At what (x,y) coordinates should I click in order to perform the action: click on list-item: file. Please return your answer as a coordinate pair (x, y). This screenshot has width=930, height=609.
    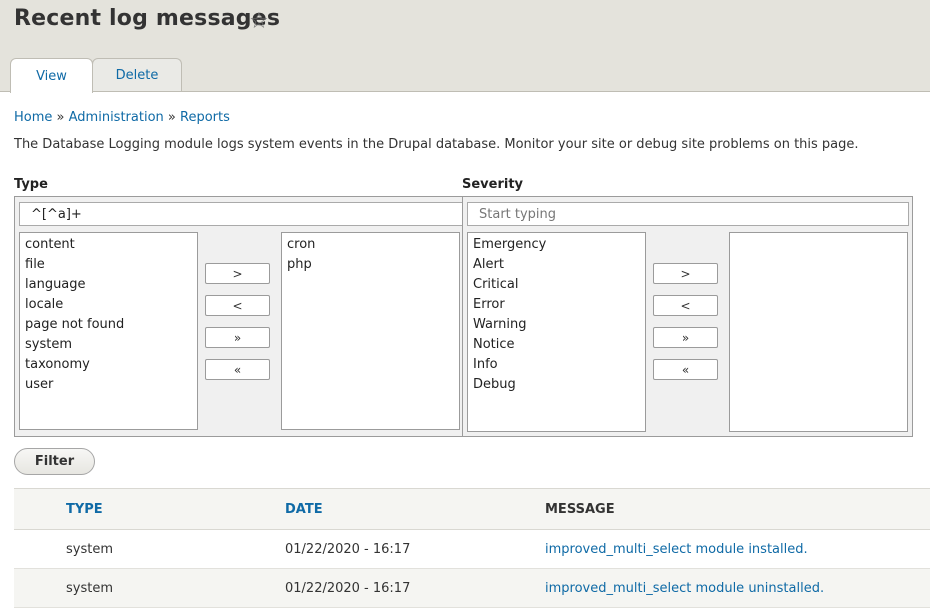
    Looking at the image, I should click on (108, 265).